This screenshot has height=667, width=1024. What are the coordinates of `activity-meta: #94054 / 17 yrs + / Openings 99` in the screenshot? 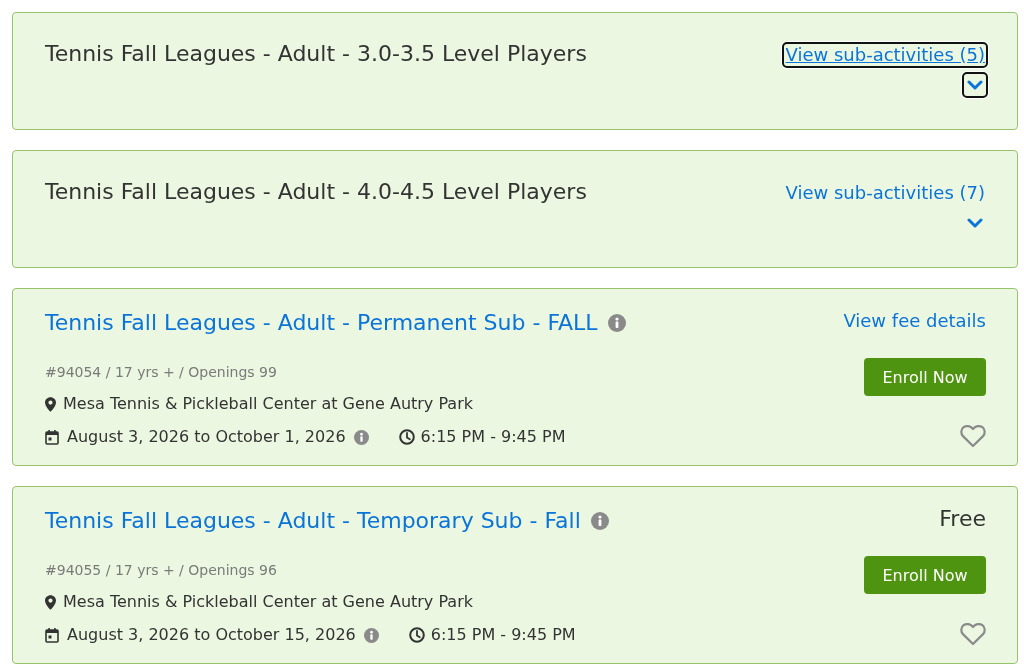 It's located at (161, 372).